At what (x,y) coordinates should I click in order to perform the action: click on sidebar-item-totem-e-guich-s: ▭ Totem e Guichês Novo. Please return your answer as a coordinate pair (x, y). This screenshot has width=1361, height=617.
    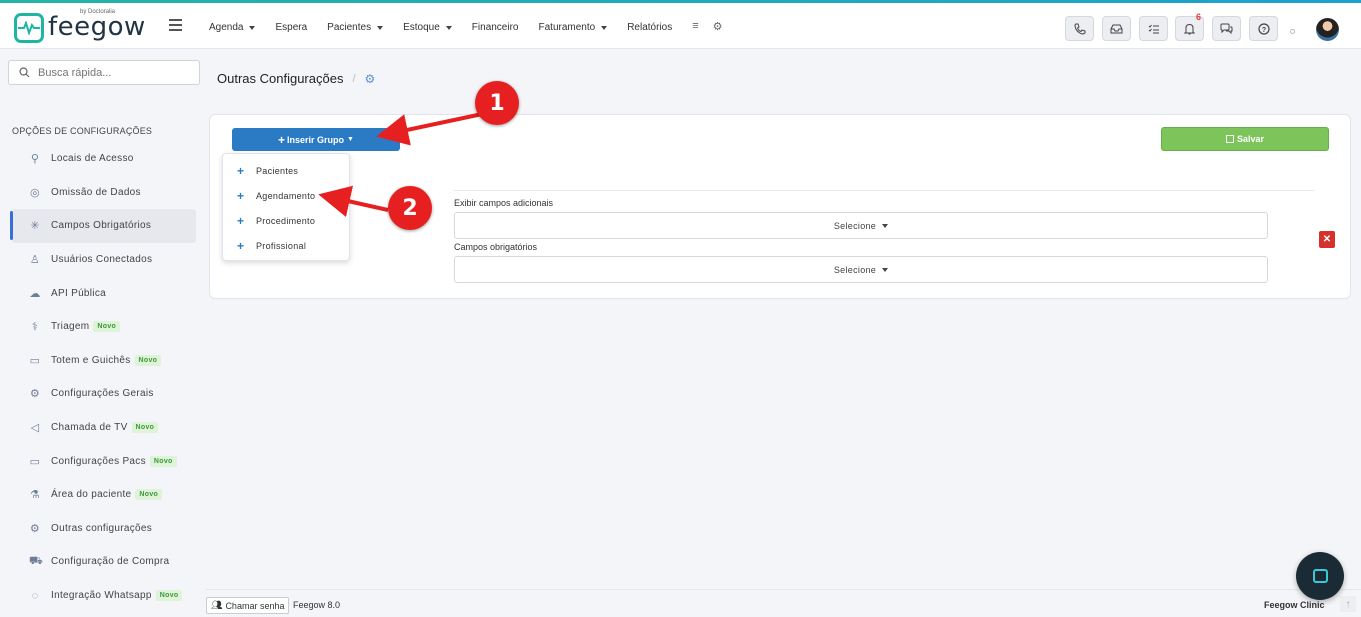
    Looking at the image, I should click on (104, 361).